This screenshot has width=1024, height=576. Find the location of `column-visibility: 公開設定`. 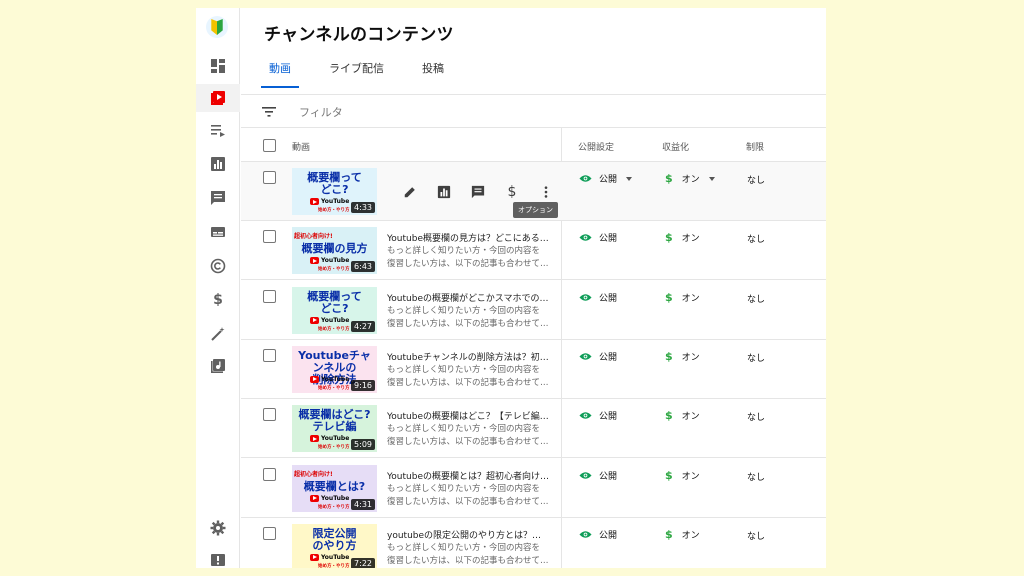

column-visibility: 公開設定 is located at coordinates (596, 146).